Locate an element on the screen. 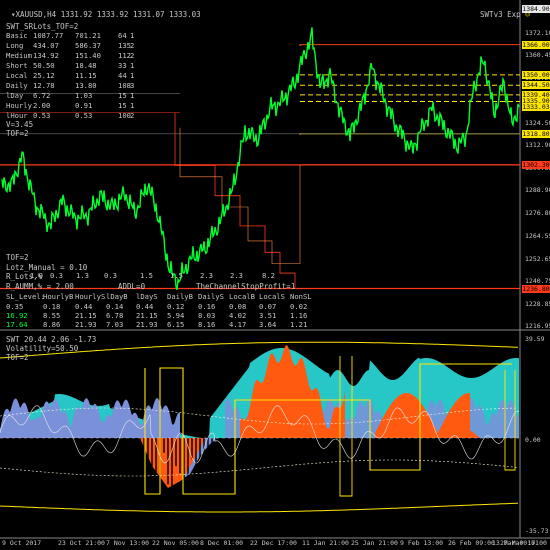 The image size is (550, 550). sl-cell: 3.51 is located at coordinates (268, 315).